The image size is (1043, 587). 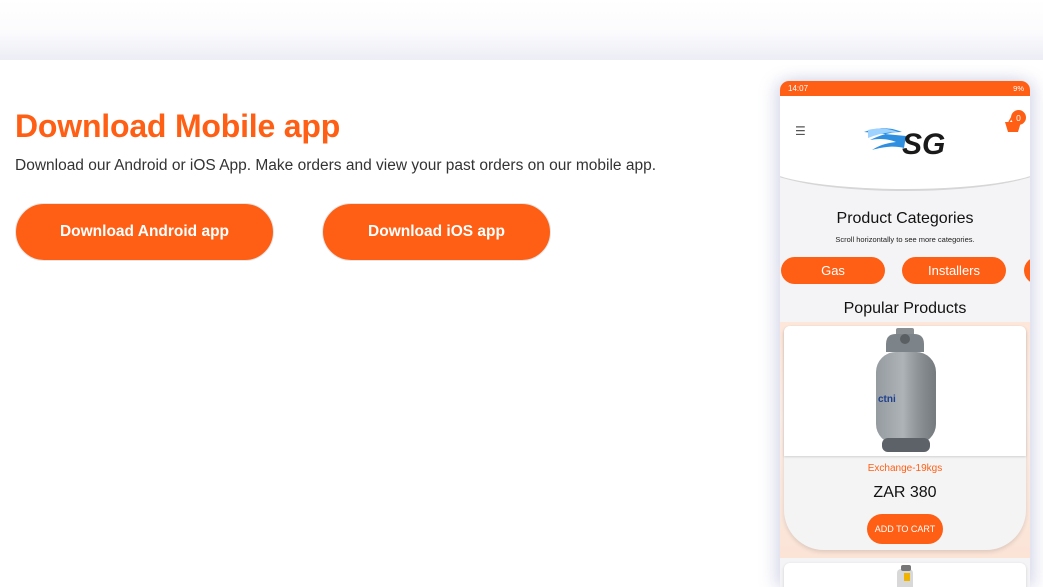 I want to click on top-band, so click(x=521, y=30).